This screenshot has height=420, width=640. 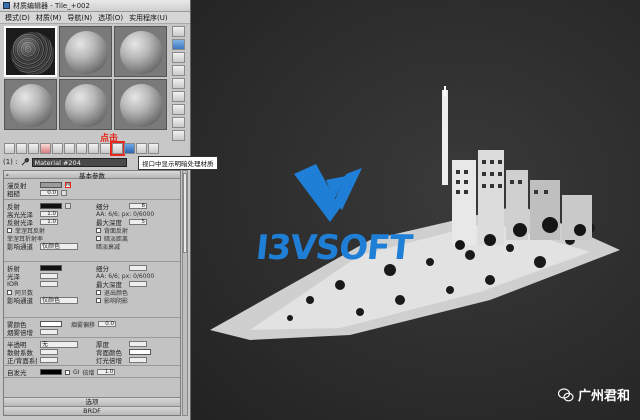 I want to click on bottom-toolbar, so click(x=97, y=148).